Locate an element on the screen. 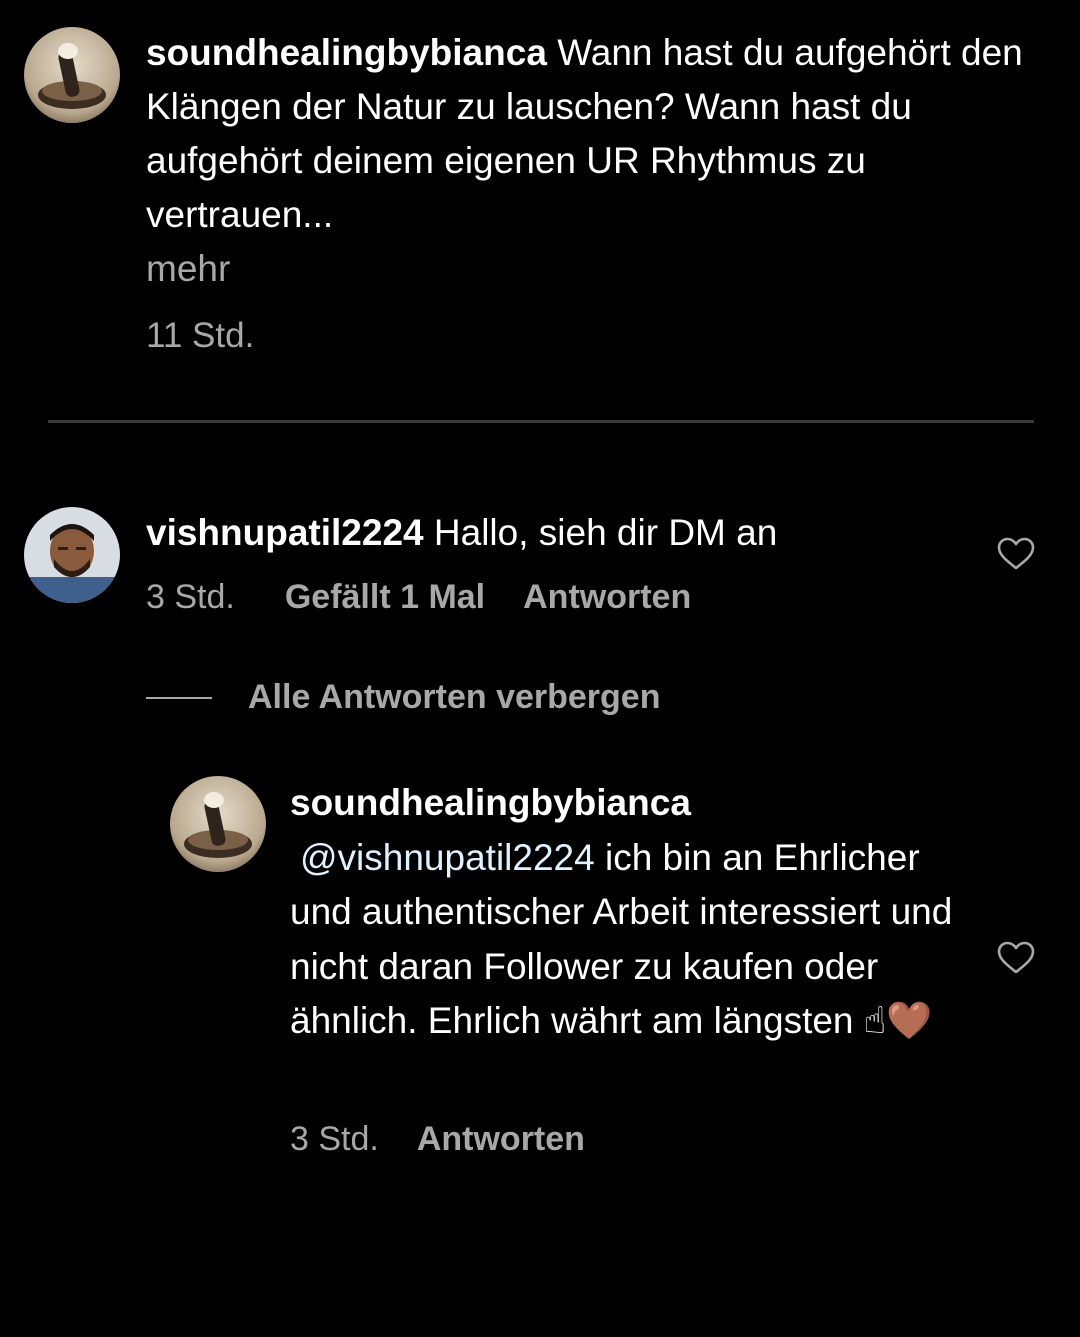 This screenshot has height=1337, width=1080. reply-username: soundhealingbybianca is located at coordinates (630, 803).